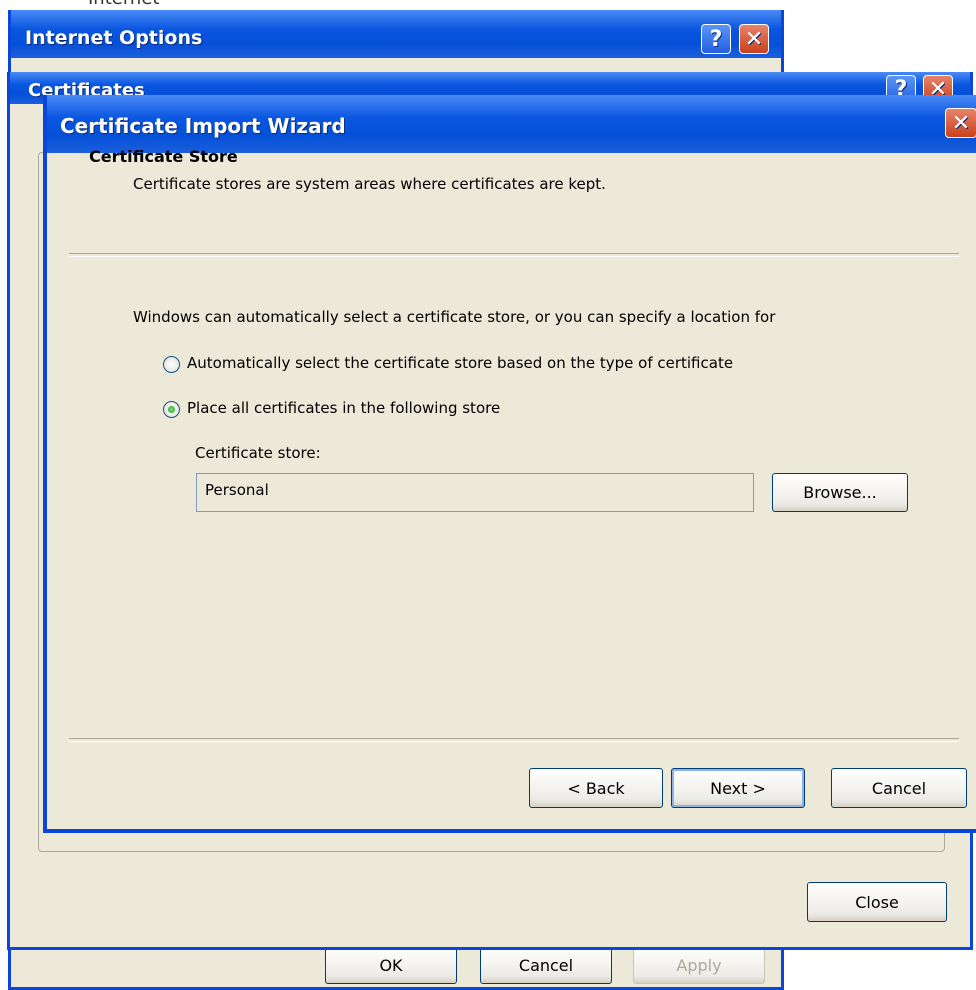  I want to click on header-separator, so click(514, 255).